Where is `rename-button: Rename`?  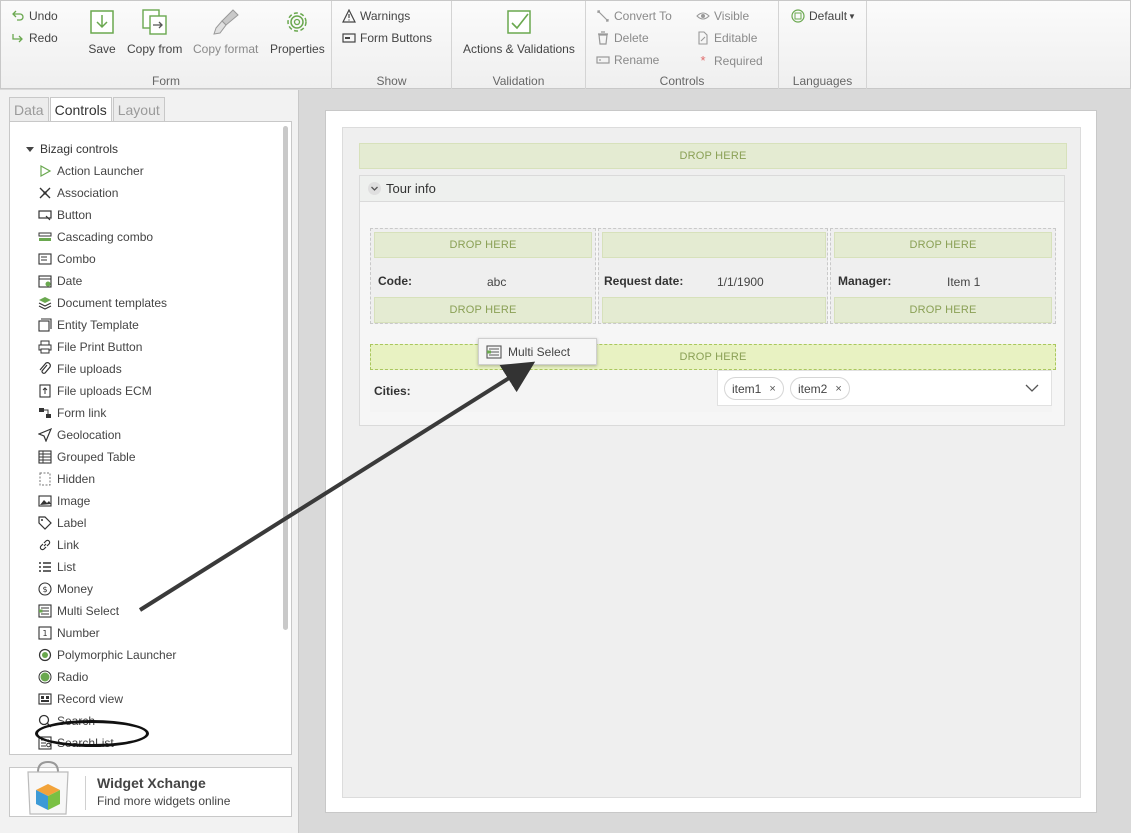 rename-button: Rename is located at coordinates (627, 60).